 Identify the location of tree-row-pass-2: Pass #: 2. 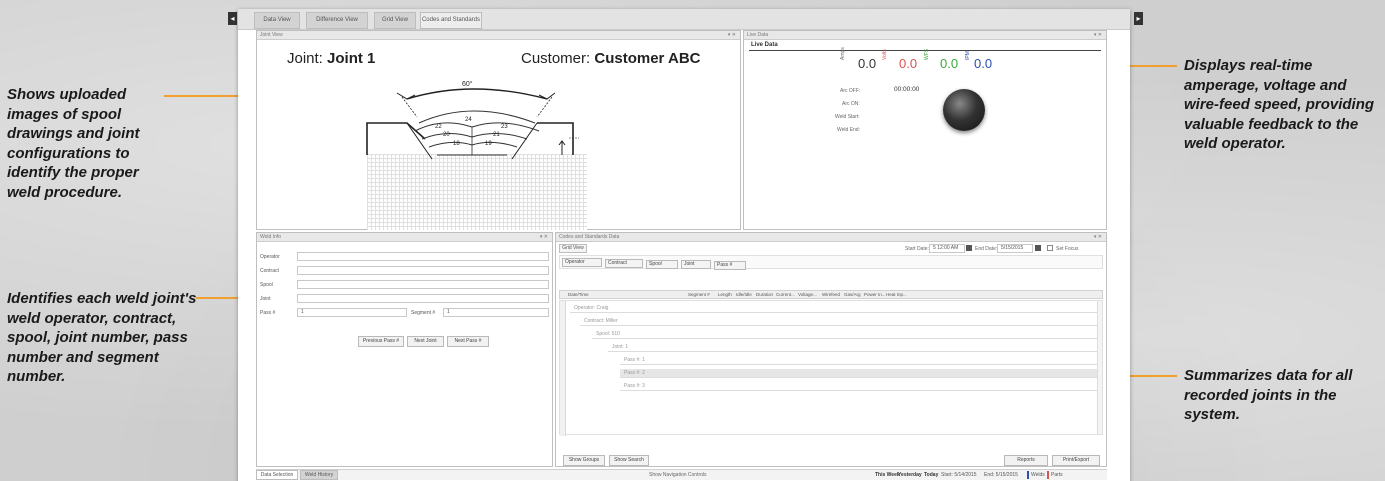
(860, 373).